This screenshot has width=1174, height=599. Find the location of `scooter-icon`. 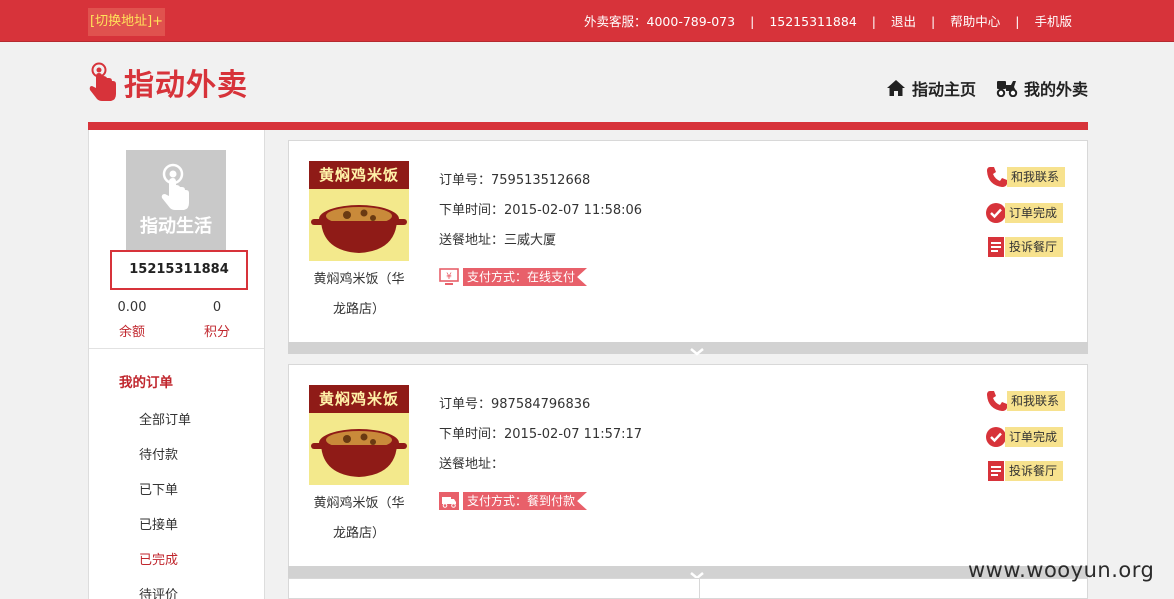

scooter-icon is located at coordinates (1007, 89).